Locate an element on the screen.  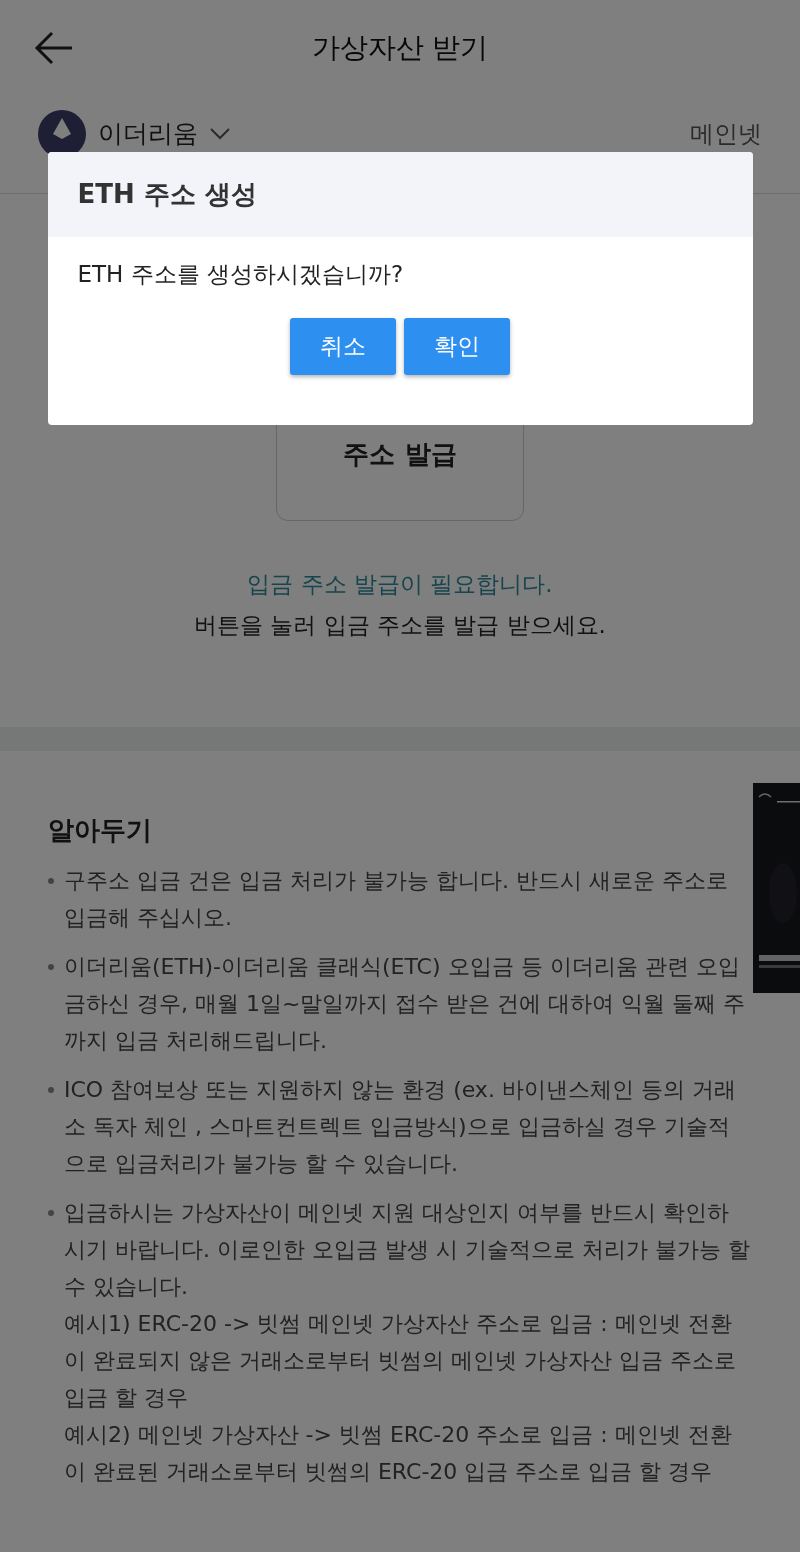
page-title: 가상자산 받기 is located at coordinates (400, 48).